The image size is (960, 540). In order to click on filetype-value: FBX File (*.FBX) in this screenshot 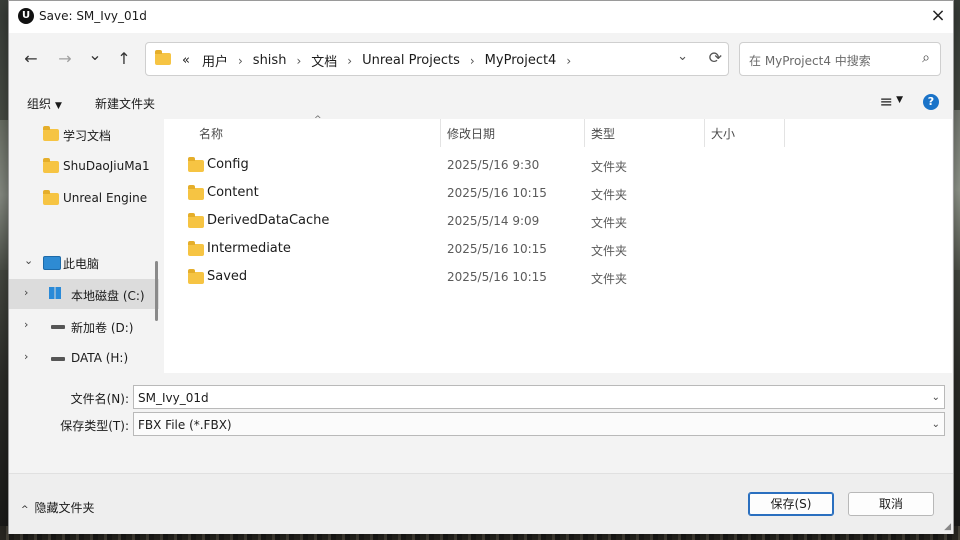, I will do `click(185, 425)`.